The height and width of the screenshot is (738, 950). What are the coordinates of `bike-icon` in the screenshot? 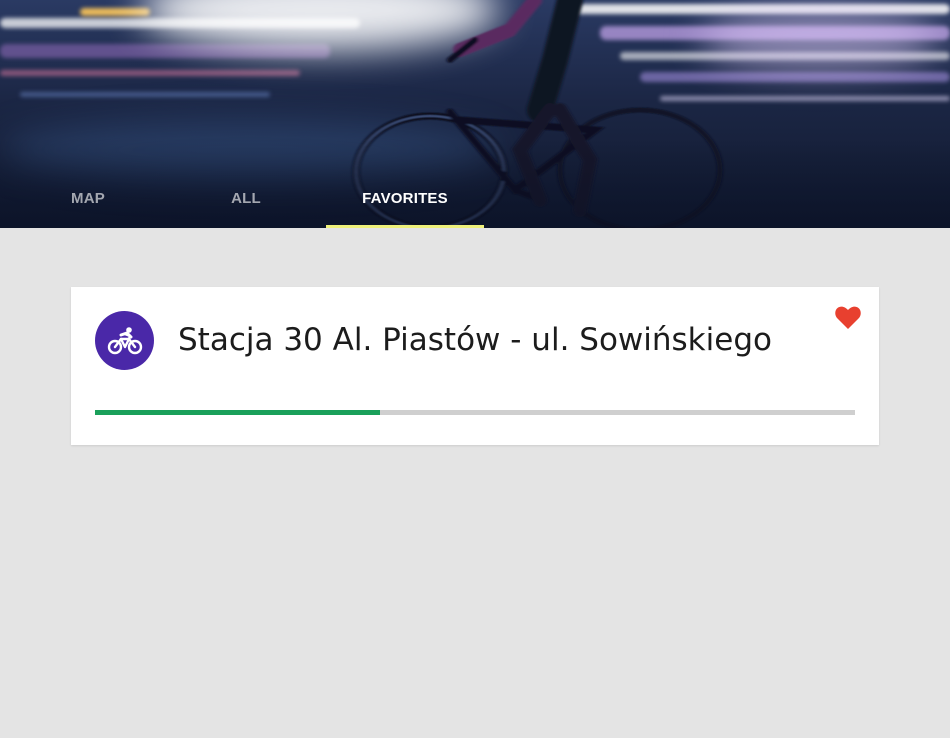 It's located at (124, 340).